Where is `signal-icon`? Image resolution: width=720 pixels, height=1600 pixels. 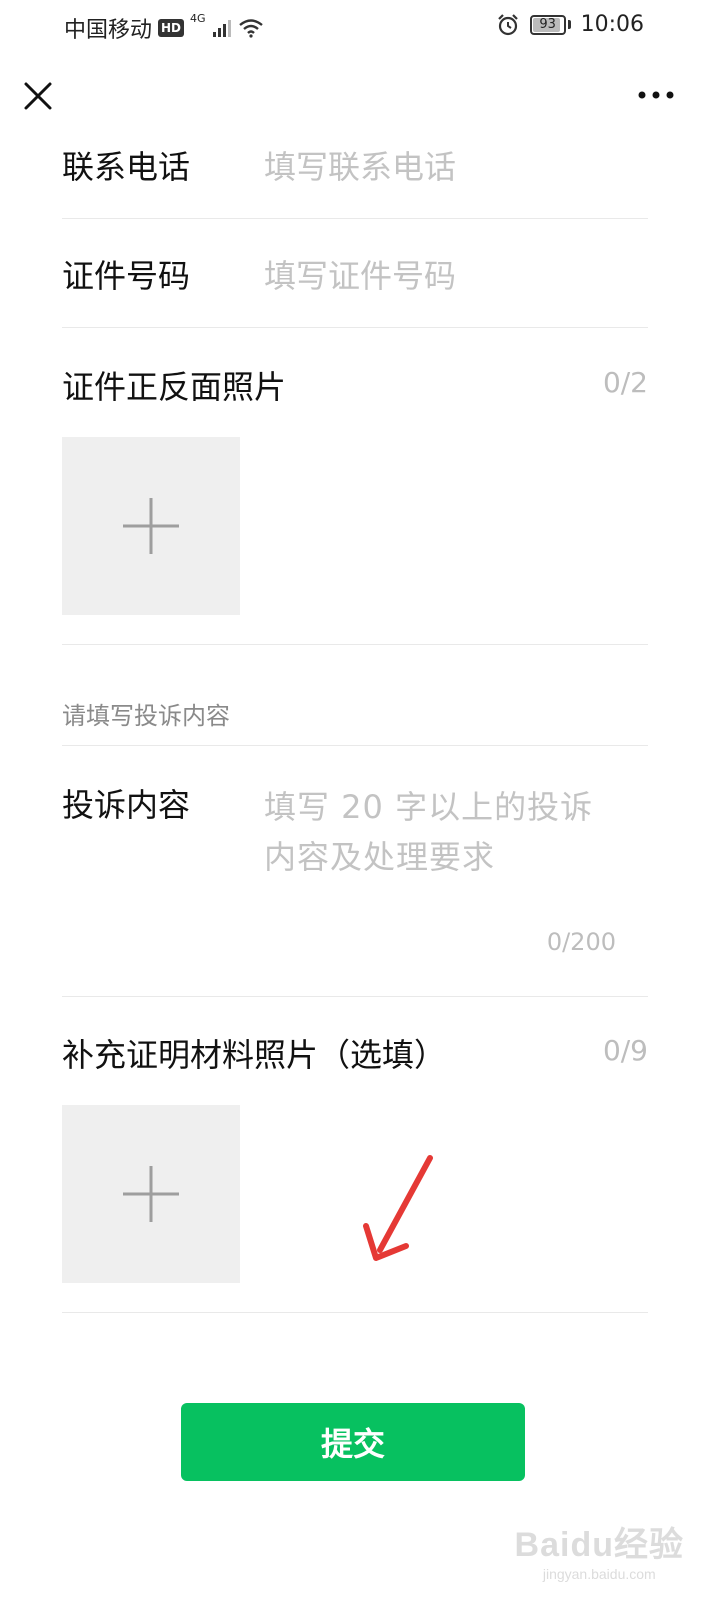 signal-icon is located at coordinates (221, 28).